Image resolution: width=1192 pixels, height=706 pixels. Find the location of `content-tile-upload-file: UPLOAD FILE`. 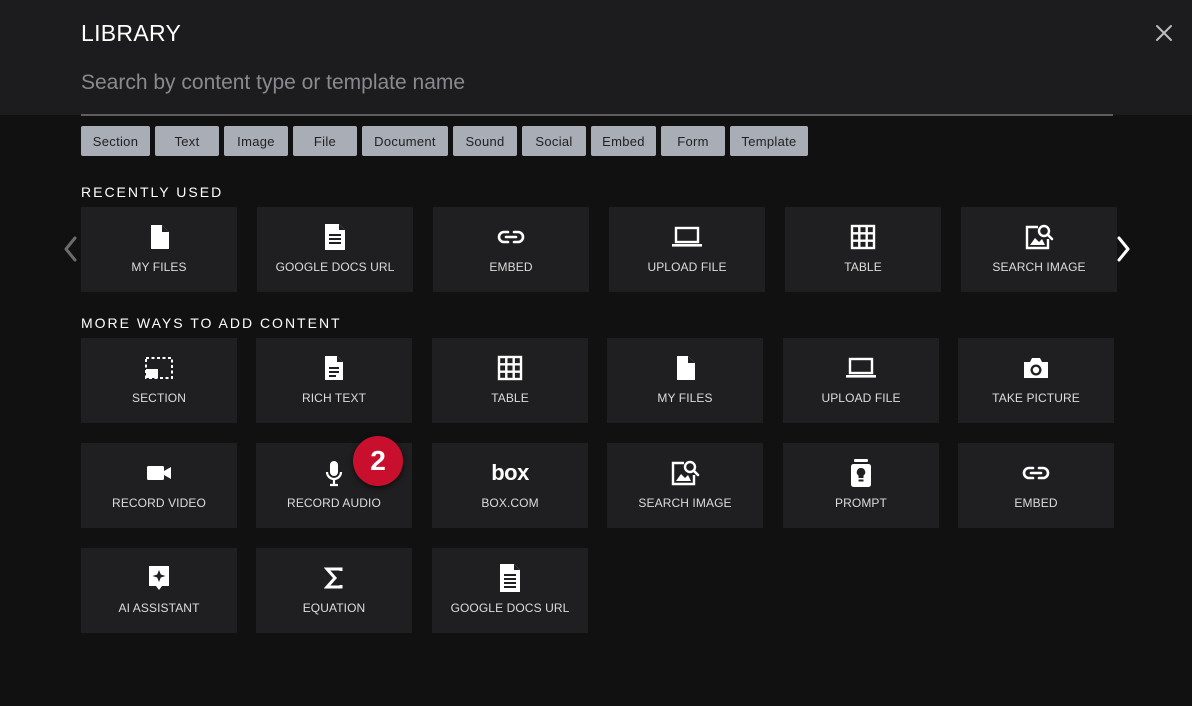

content-tile-upload-file: UPLOAD FILE is located at coordinates (861, 380).